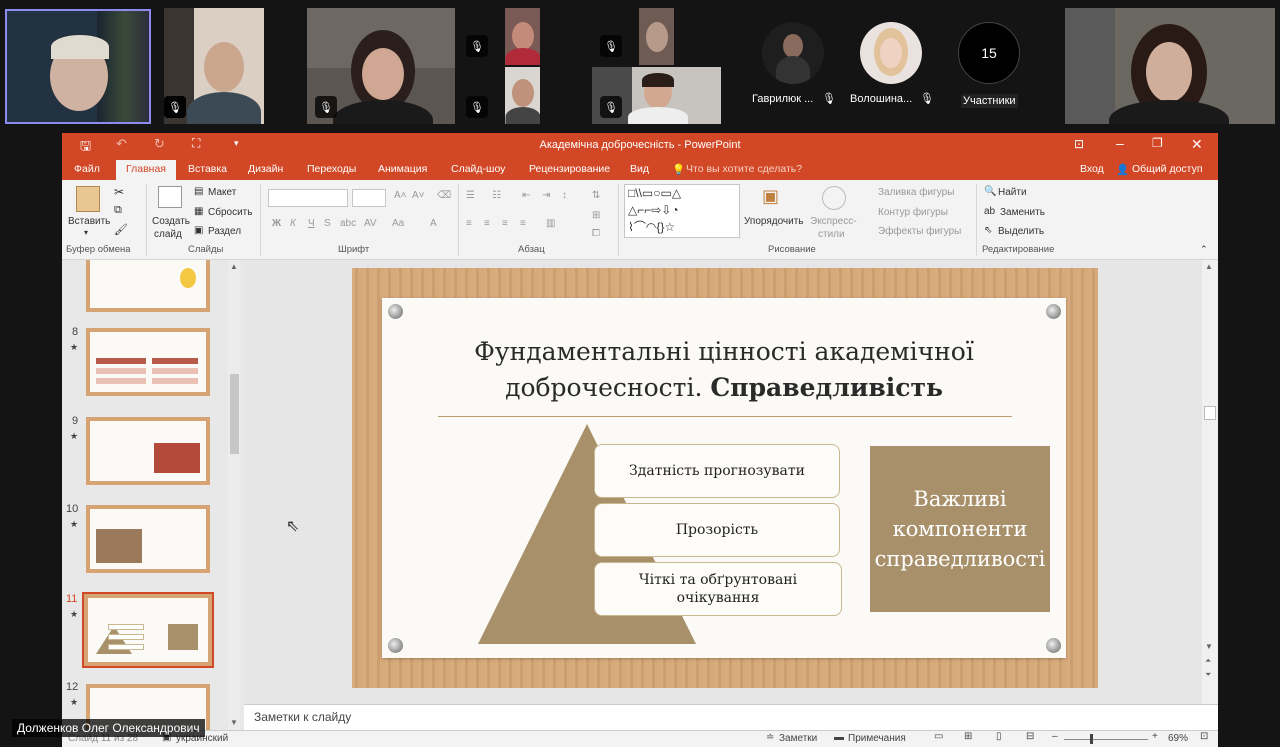 The image size is (1280, 747). I want to click on align-left-icon: ≡, so click(469, 223).